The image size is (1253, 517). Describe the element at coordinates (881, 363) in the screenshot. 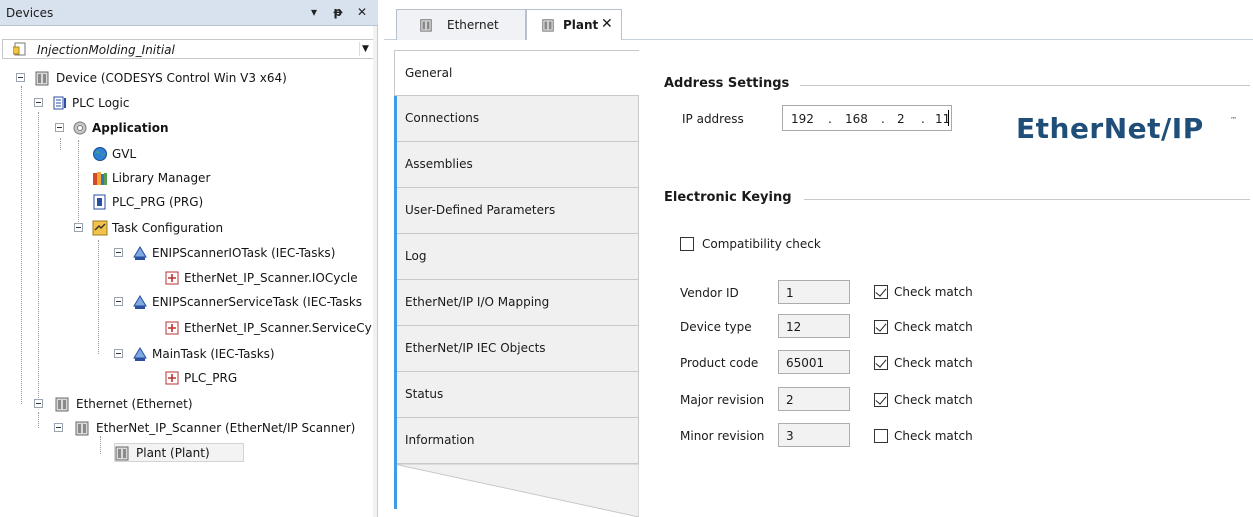

I see `product-code-check-match` at that location.